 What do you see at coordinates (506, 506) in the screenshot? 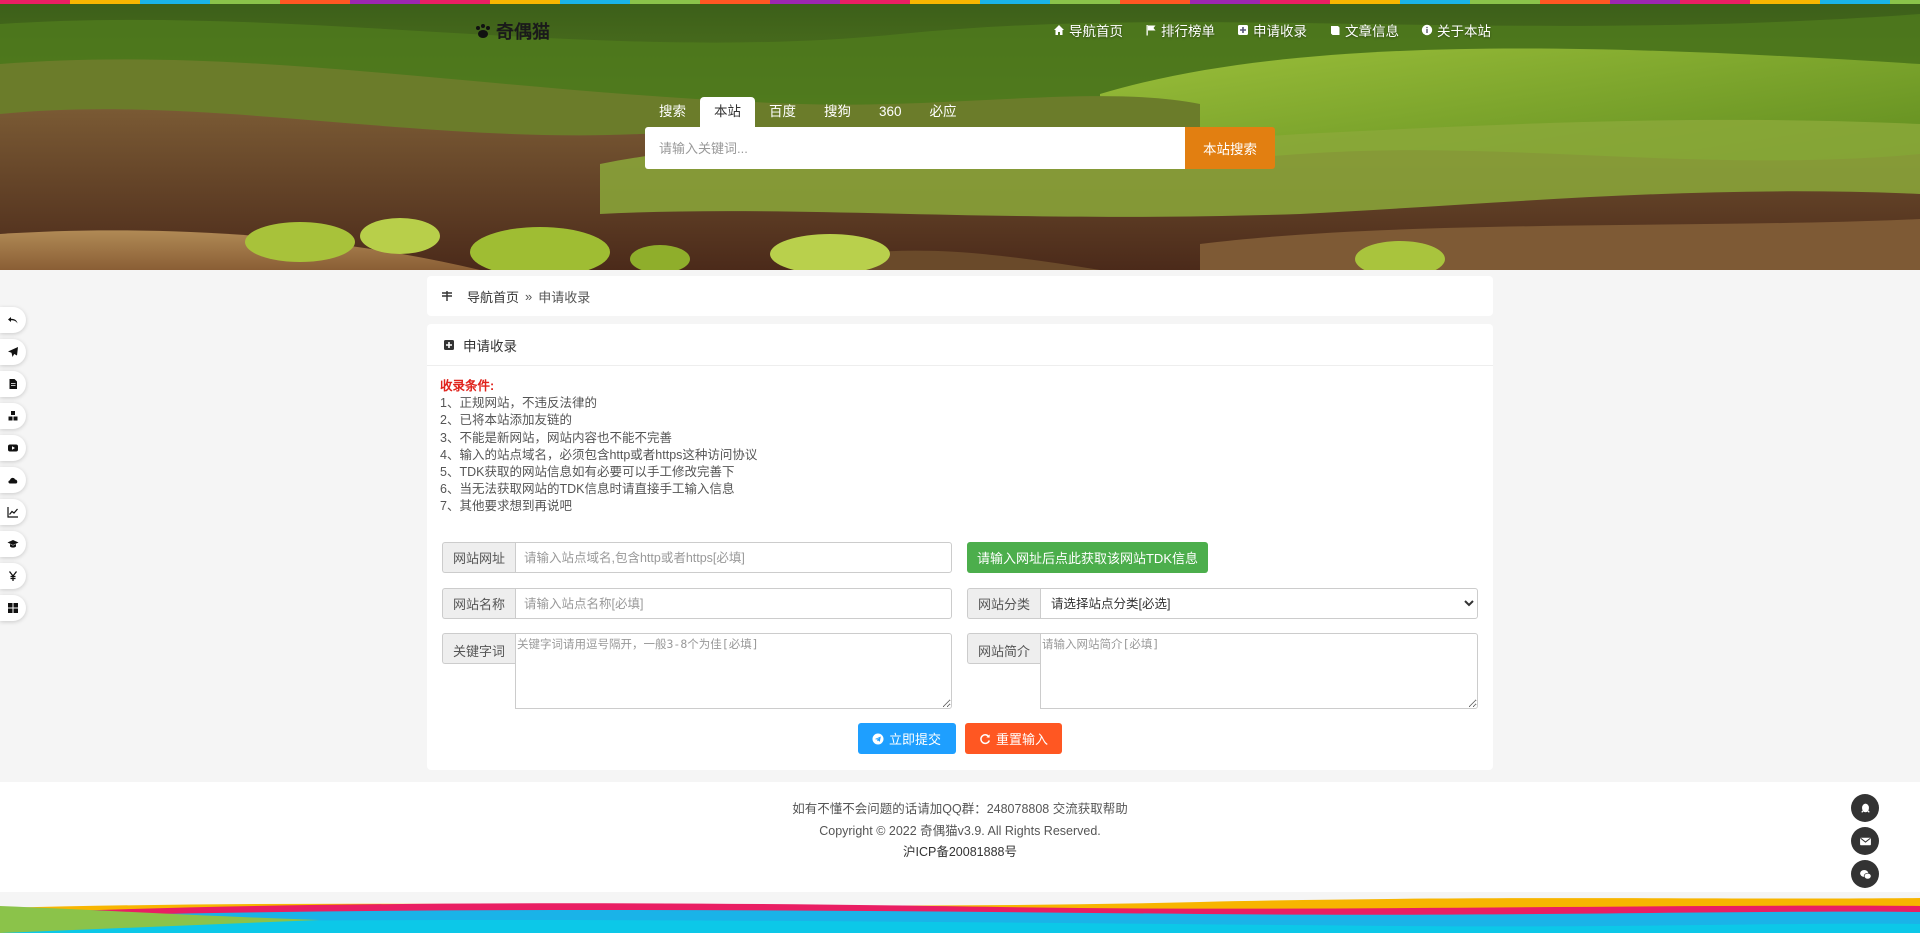
I see `rule-item: 7、其他要求想到再说吧` at bounding box center [506, 506].